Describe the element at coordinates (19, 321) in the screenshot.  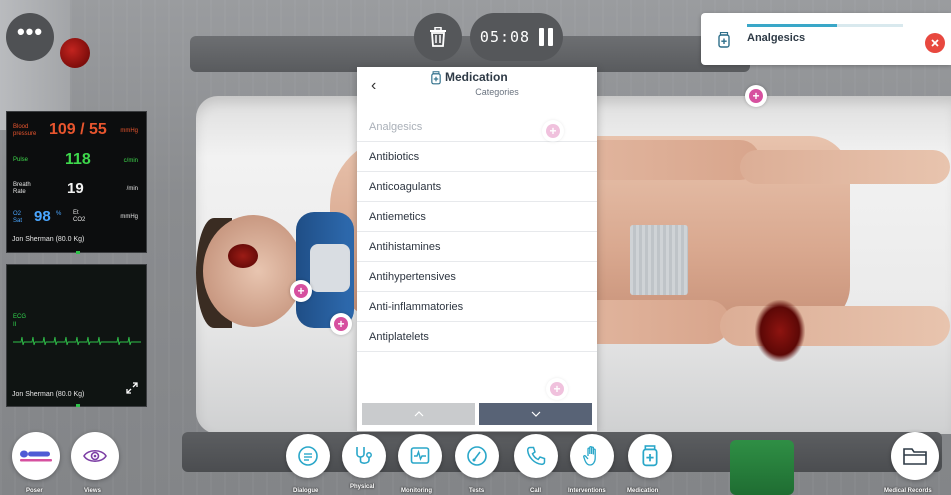
I see `ecg-label-block: ECG II` at that location.